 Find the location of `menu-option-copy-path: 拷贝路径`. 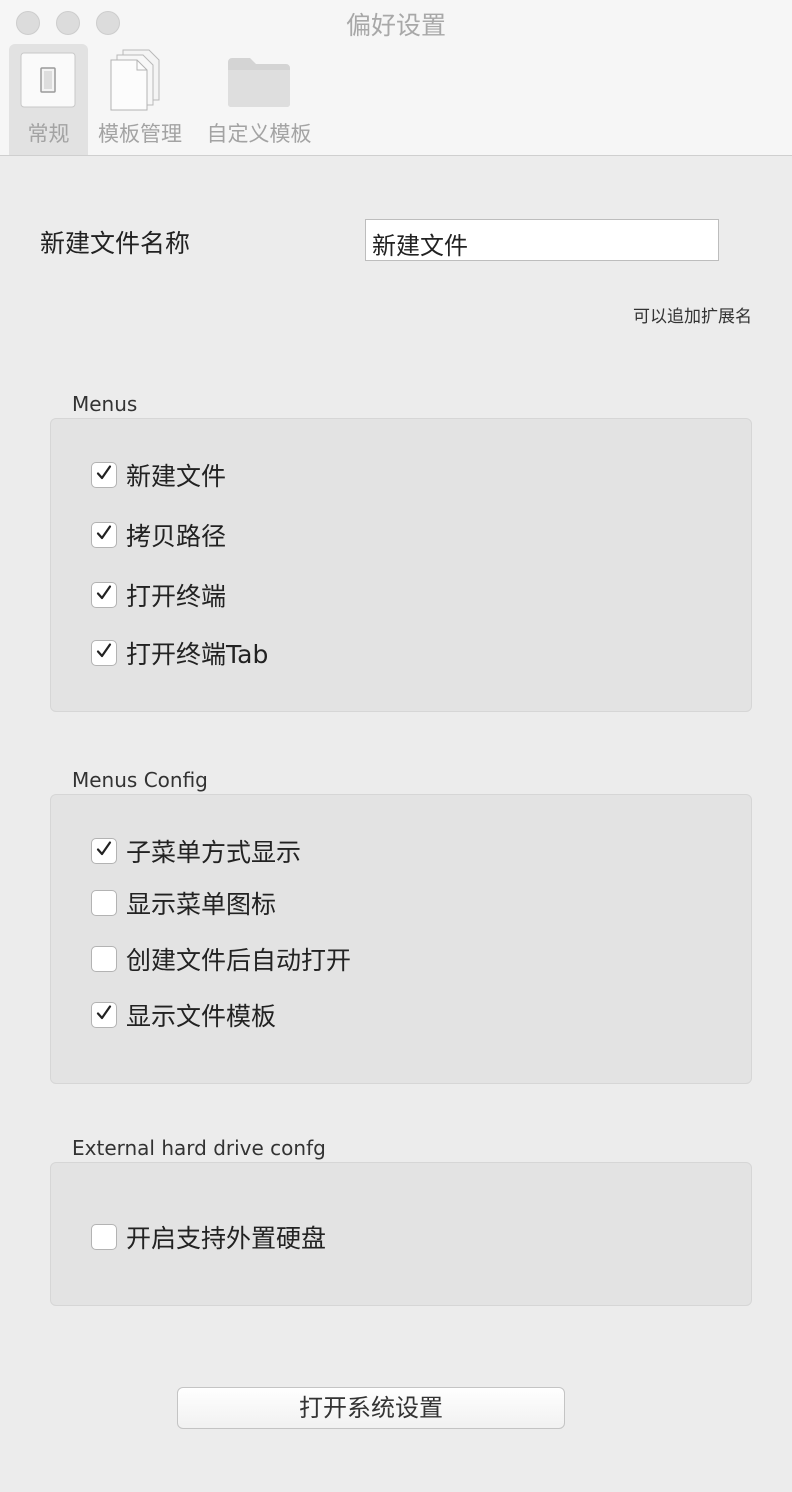

menu-option-copy-path: 拷贝路径 is located at coordinates (159, 535).